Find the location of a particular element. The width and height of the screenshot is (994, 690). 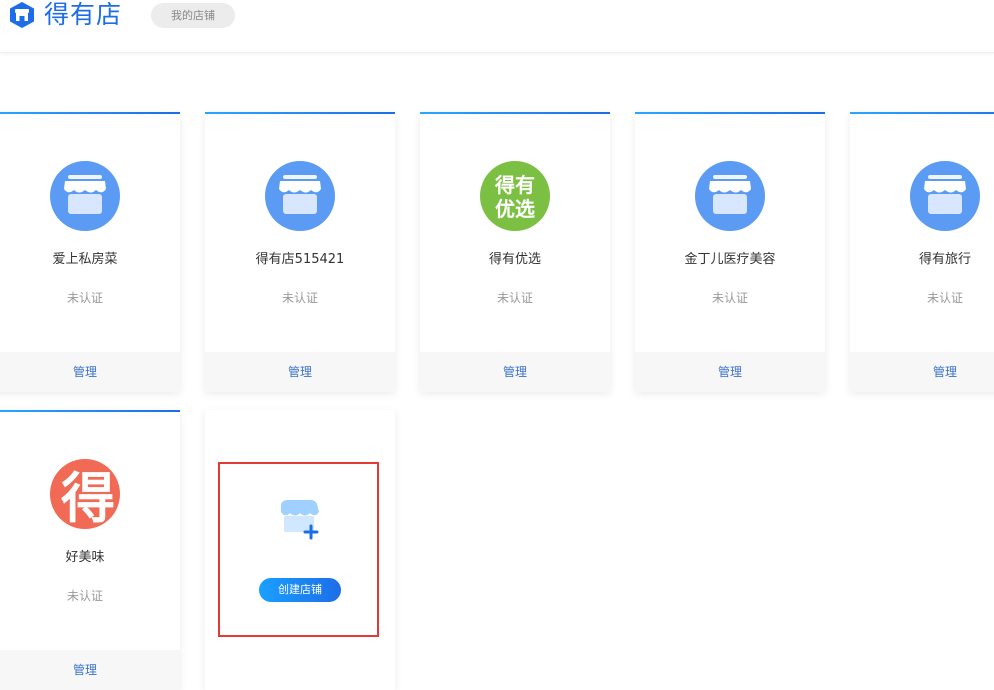

shop-card: 金丁儿医疗美容 未认证 管理 is located at coordinates (730, 252).